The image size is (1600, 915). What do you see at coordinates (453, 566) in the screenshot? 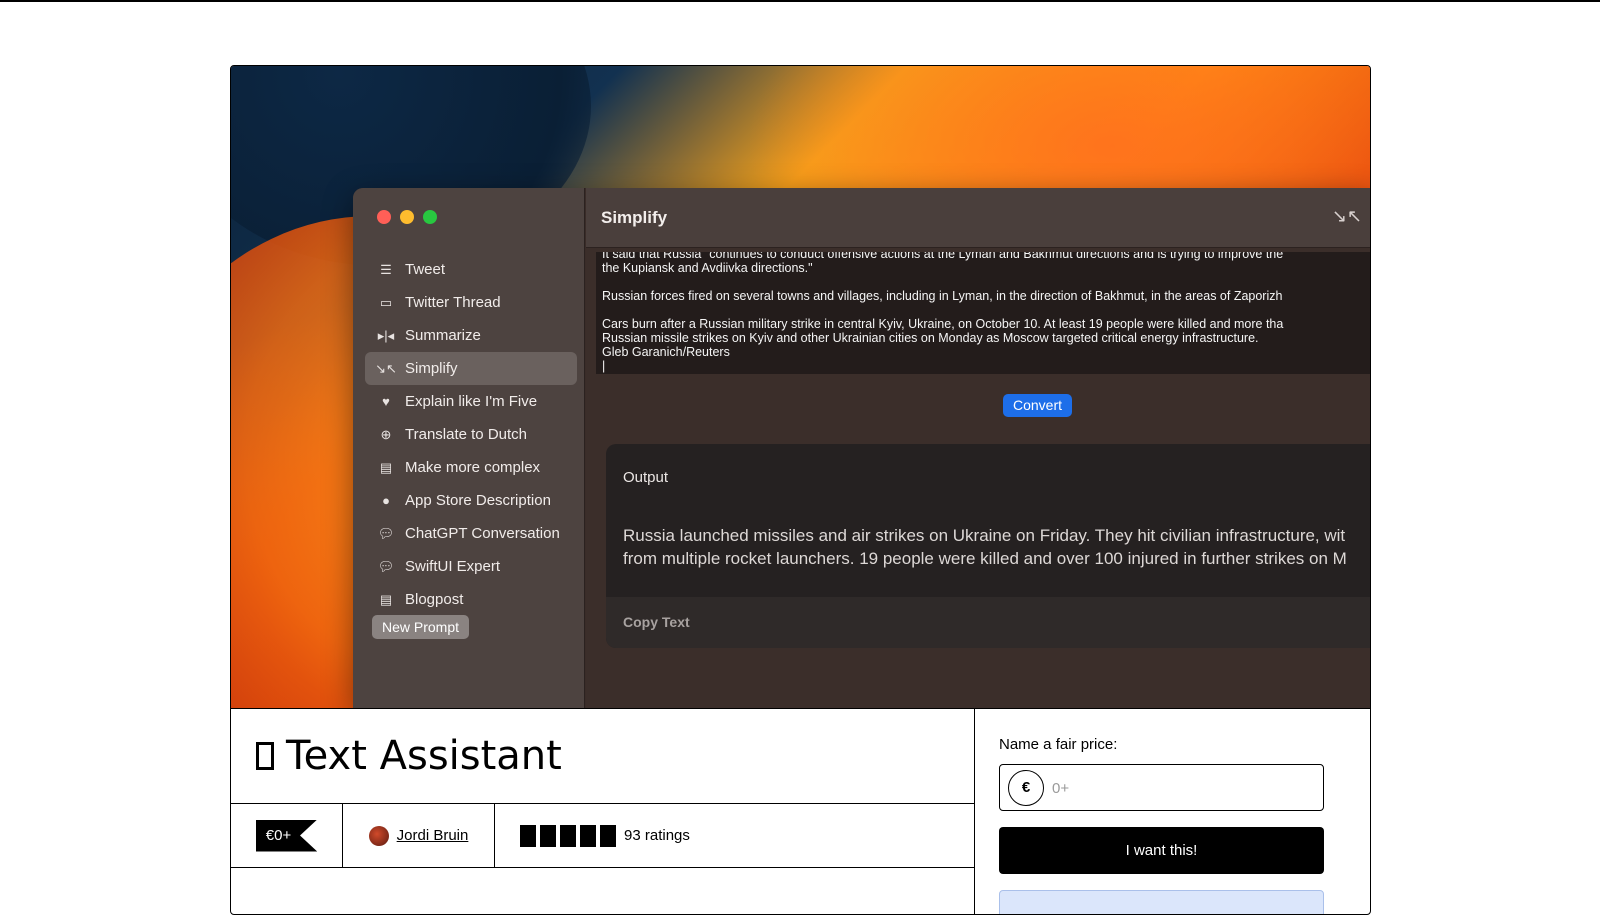
I see `sidebar-item-label: SwiftUI Expert` at bounding box center [453, 566].